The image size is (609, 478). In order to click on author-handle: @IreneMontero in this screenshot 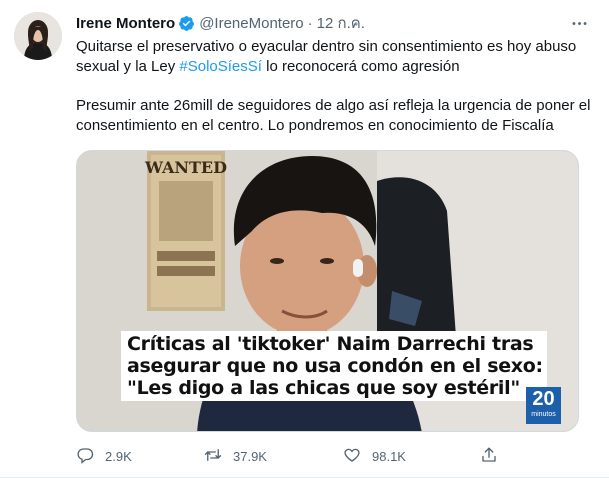, I will do `click(251, 23)`.